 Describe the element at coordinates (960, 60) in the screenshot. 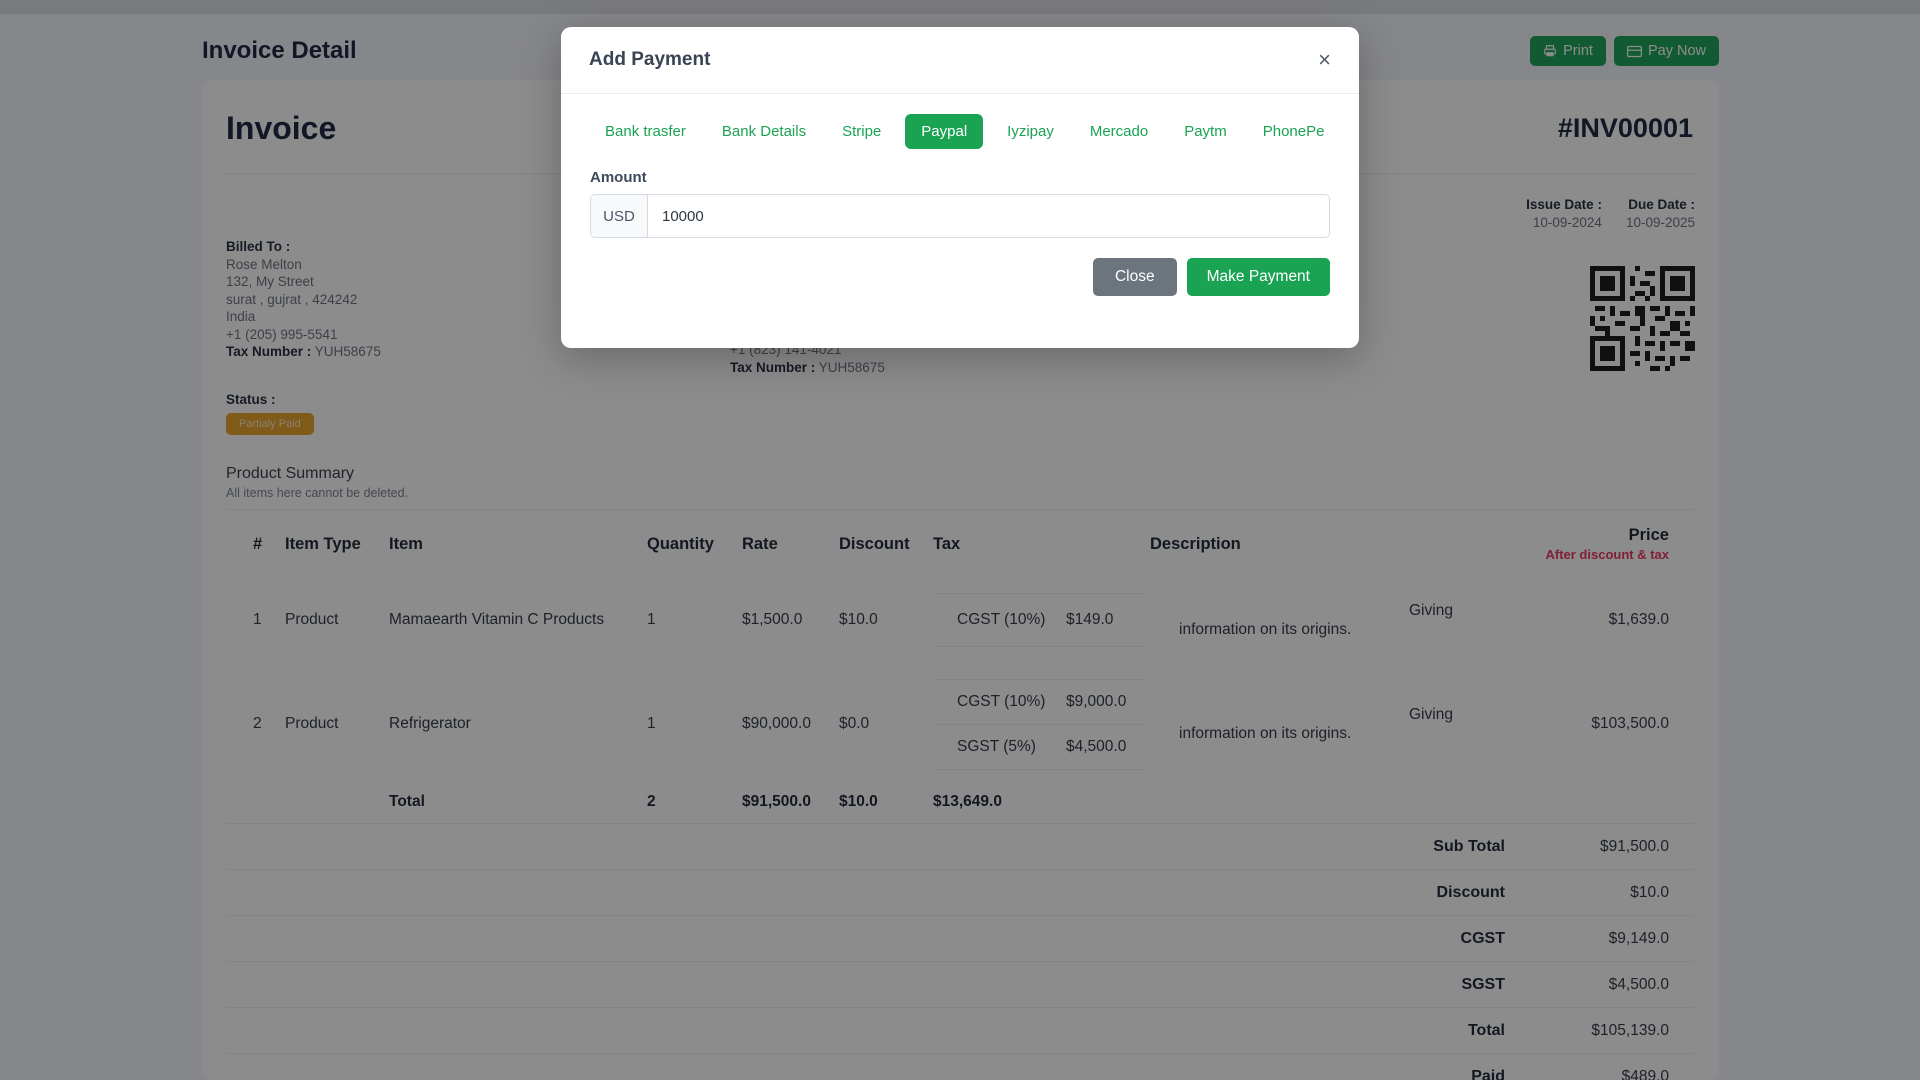

I see `modal-header: Add Payment ×` at that location.